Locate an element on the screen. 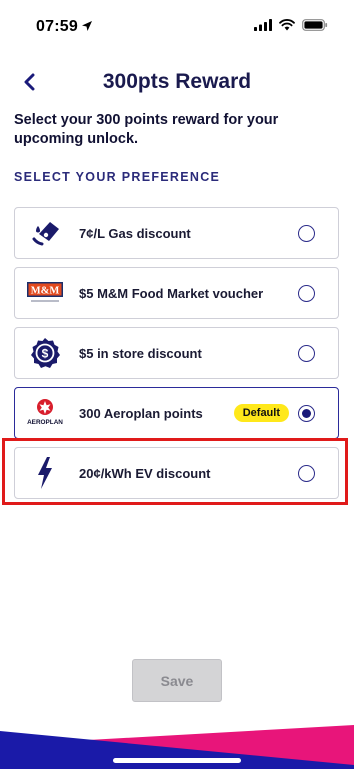 This screenshot has width=354, height=769. page-title: 300pts Reward is located at coordinates (177, 81).